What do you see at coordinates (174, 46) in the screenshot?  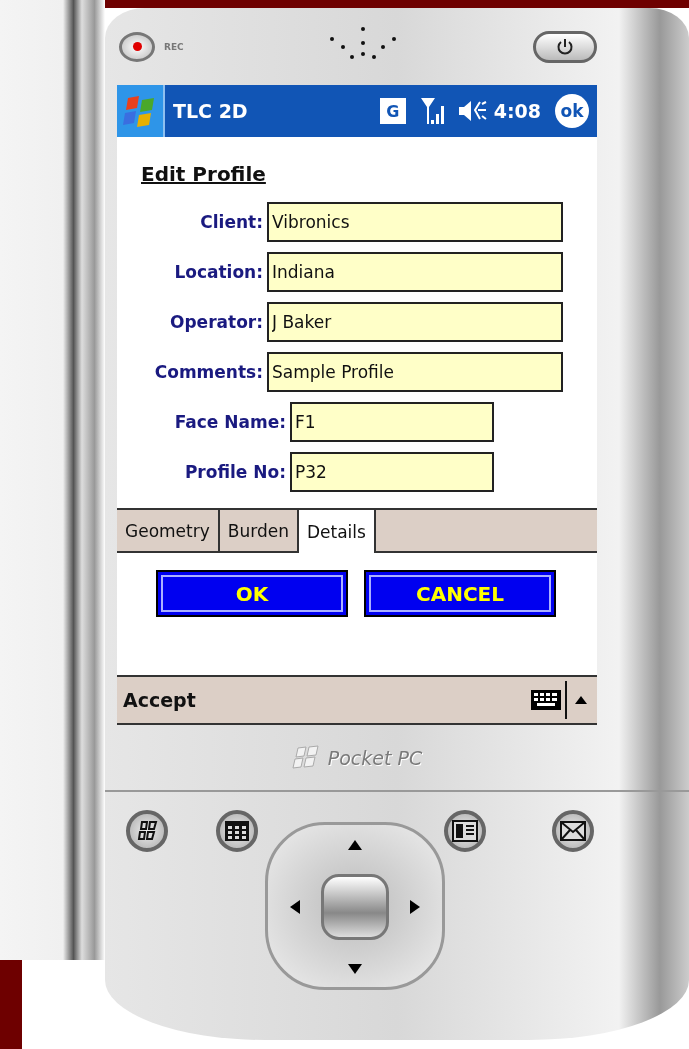 I see `rec-label: REC` at bounding box center [174, 46].